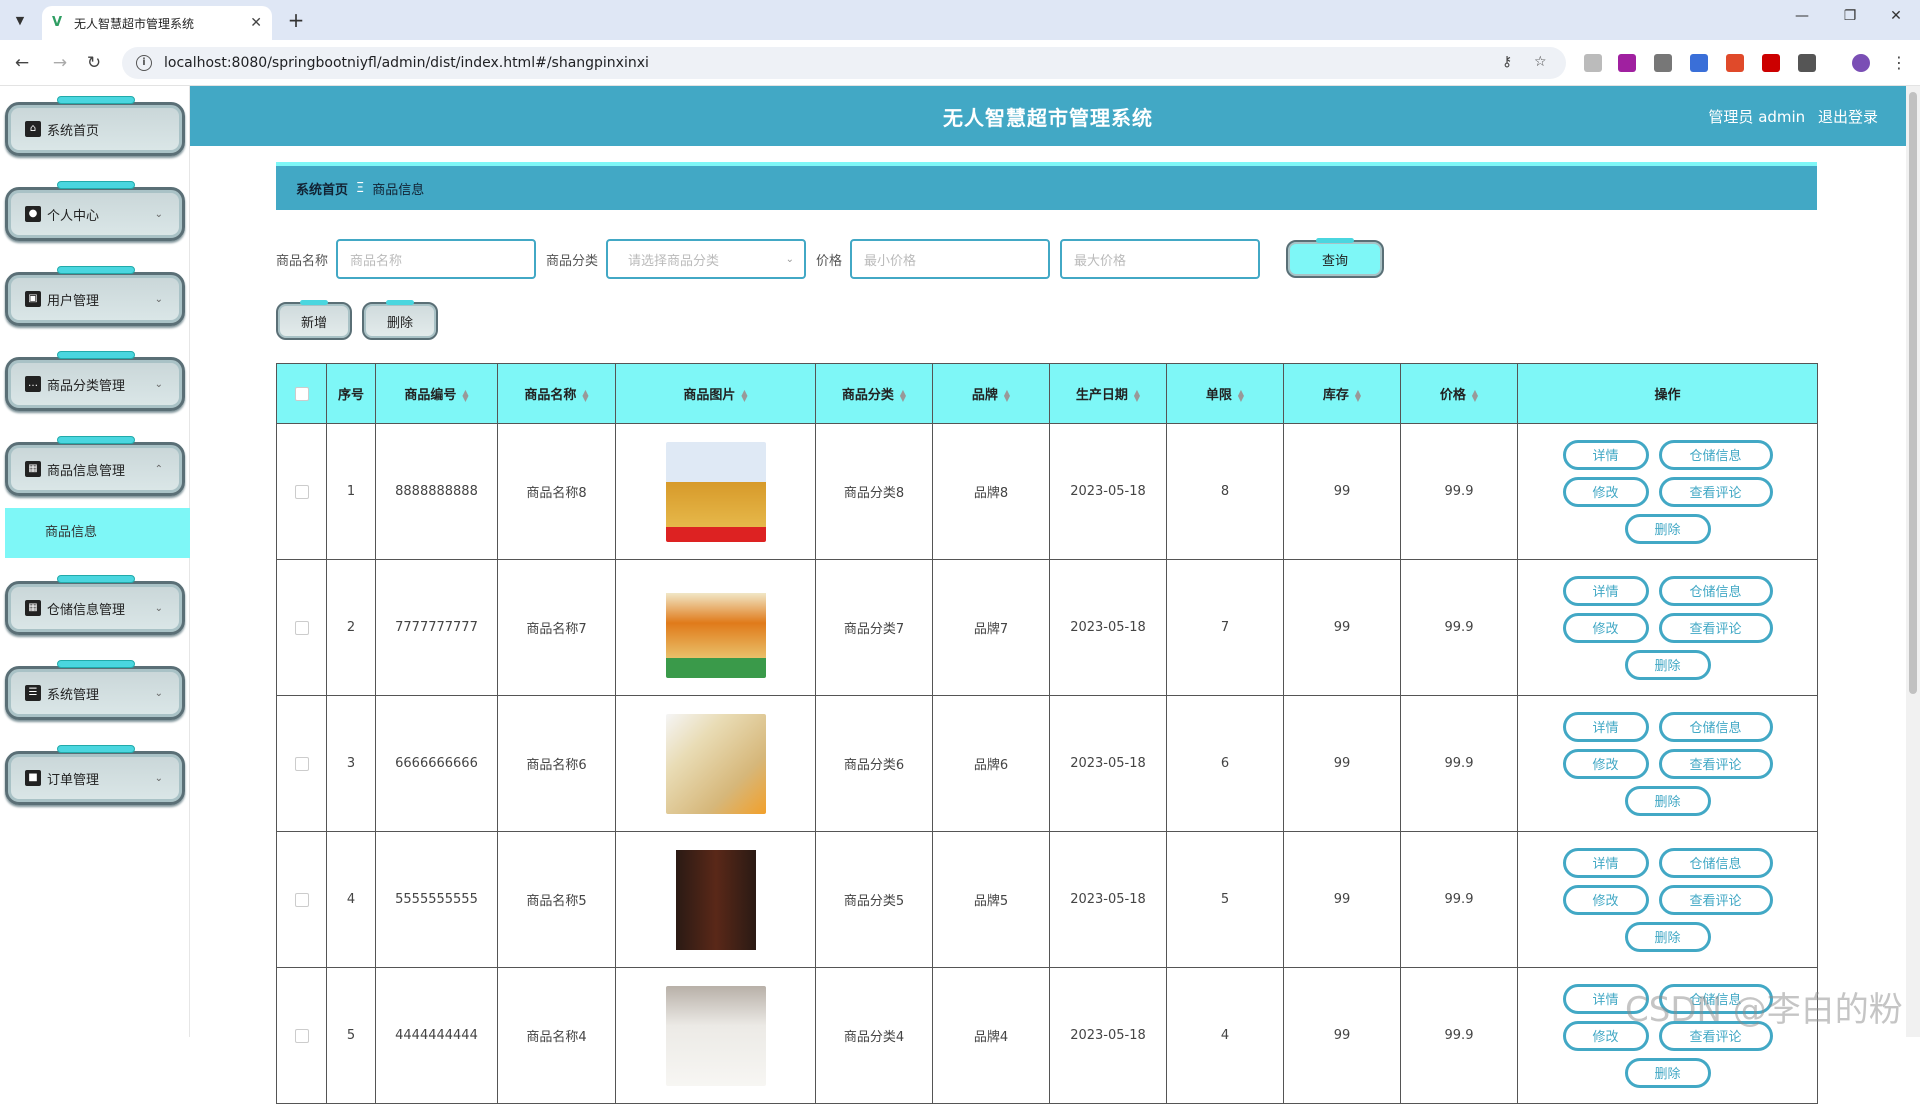  I want to click on restore-icon: ❐, so click(1850, 16).